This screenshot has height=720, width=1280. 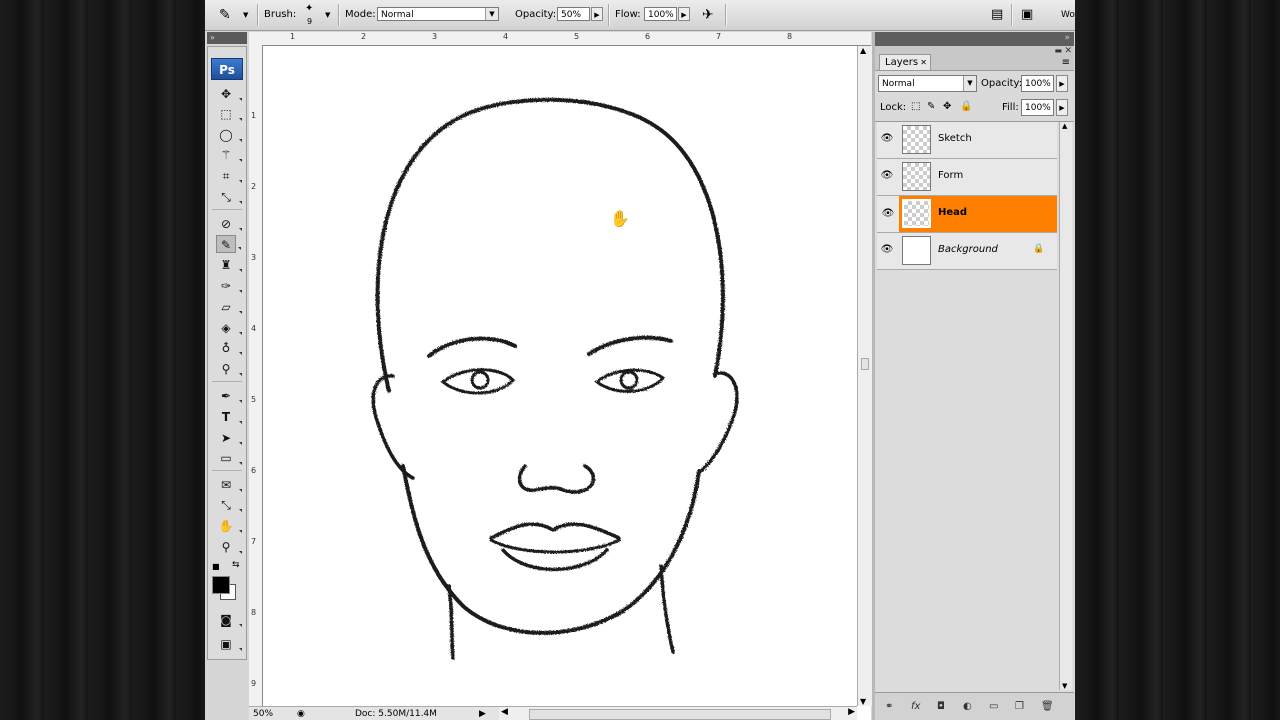 I want to click on hand-cursor-icon: ✋, so click(x=620, y=218).